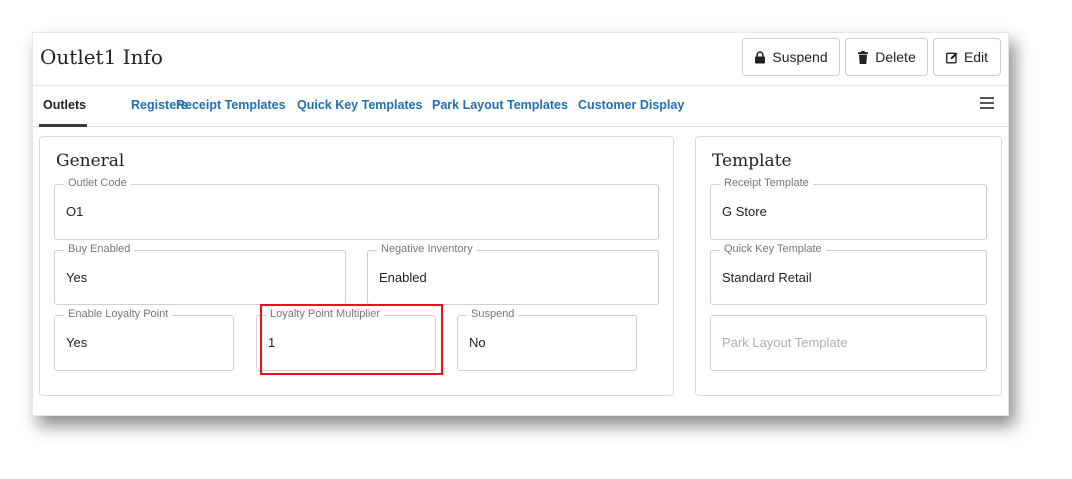 This screenshot has width=1072, height=479. What do you see at coordinates (360, 105) in the screenshot?
I see `tab-quick-key-templates: Quick Key Templates` at bounding box center [360, 105].